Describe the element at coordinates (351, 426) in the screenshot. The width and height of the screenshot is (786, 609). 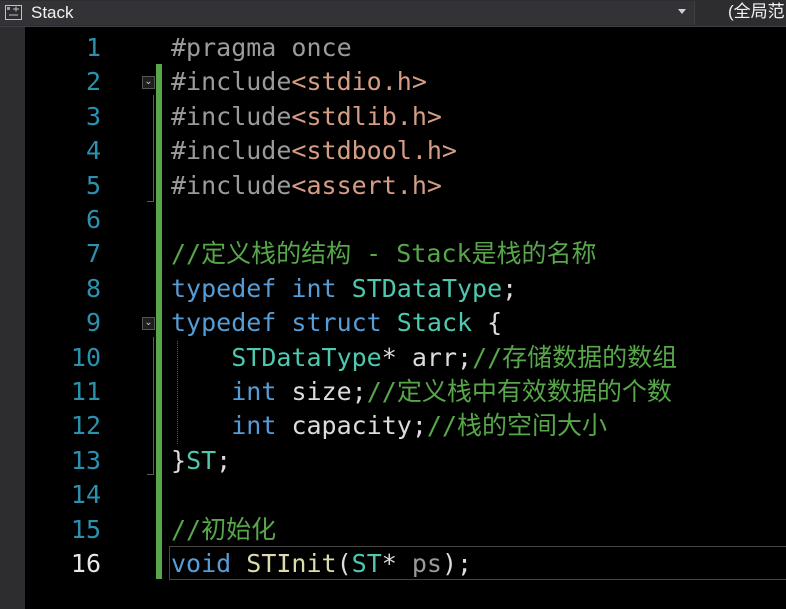
I see `code-token: capacity` at that location.